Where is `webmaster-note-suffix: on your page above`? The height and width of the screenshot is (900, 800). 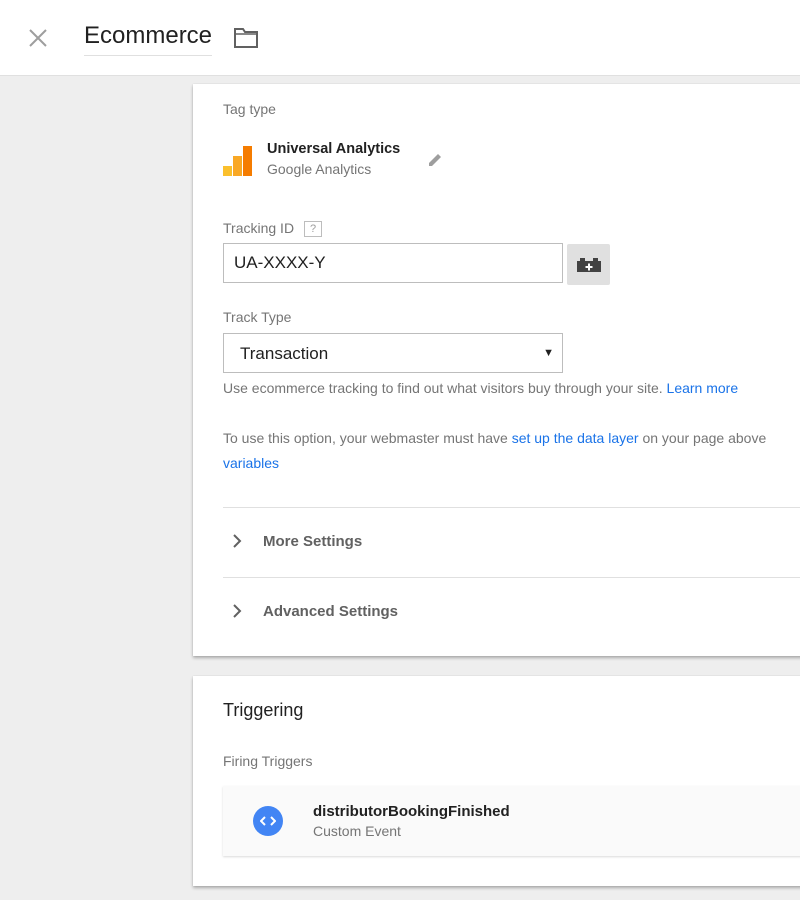 webmaster-note-suffix: on your page above is located at coordinates (704, 438).